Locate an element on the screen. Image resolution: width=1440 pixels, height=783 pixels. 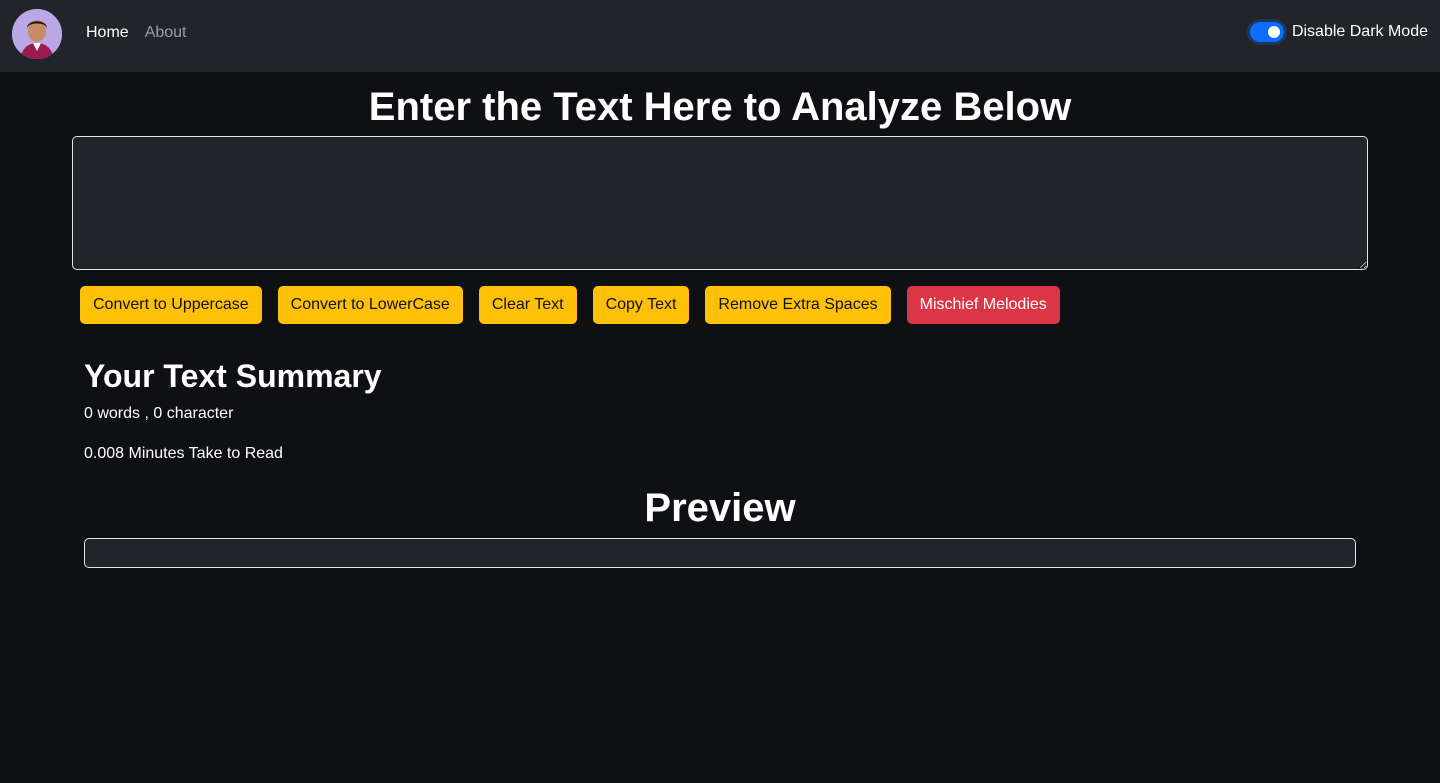
dark-mode-label: Disable Dark Mode is located at coordinates (1360, 32).